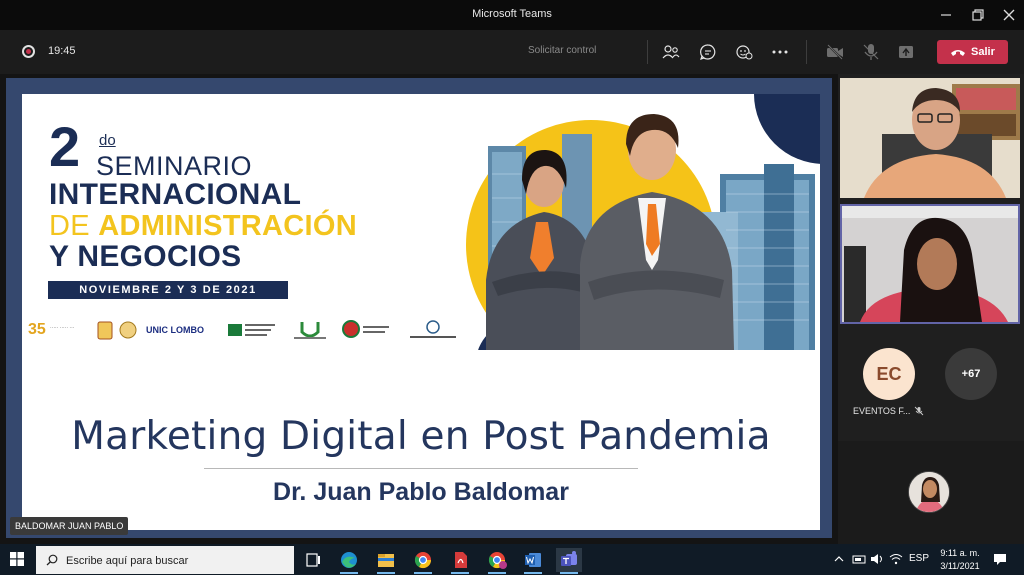 The height and width of the screenshot is (575, 1024). Describe the element at coordinates (310, 331) in the screenshot. I see `logo-university-u` at that location.